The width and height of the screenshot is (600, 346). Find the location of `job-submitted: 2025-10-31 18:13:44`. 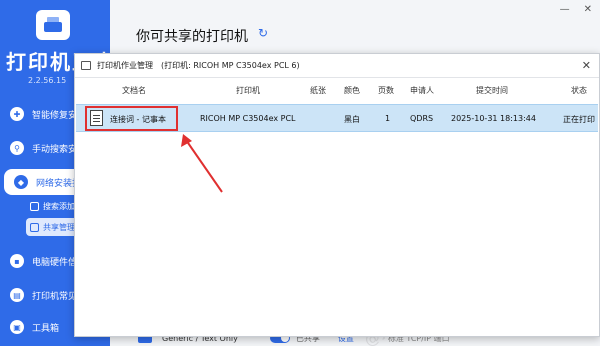

job-submitted: 2025-10-31 18:13:44 is located at coordinates (493, 118).